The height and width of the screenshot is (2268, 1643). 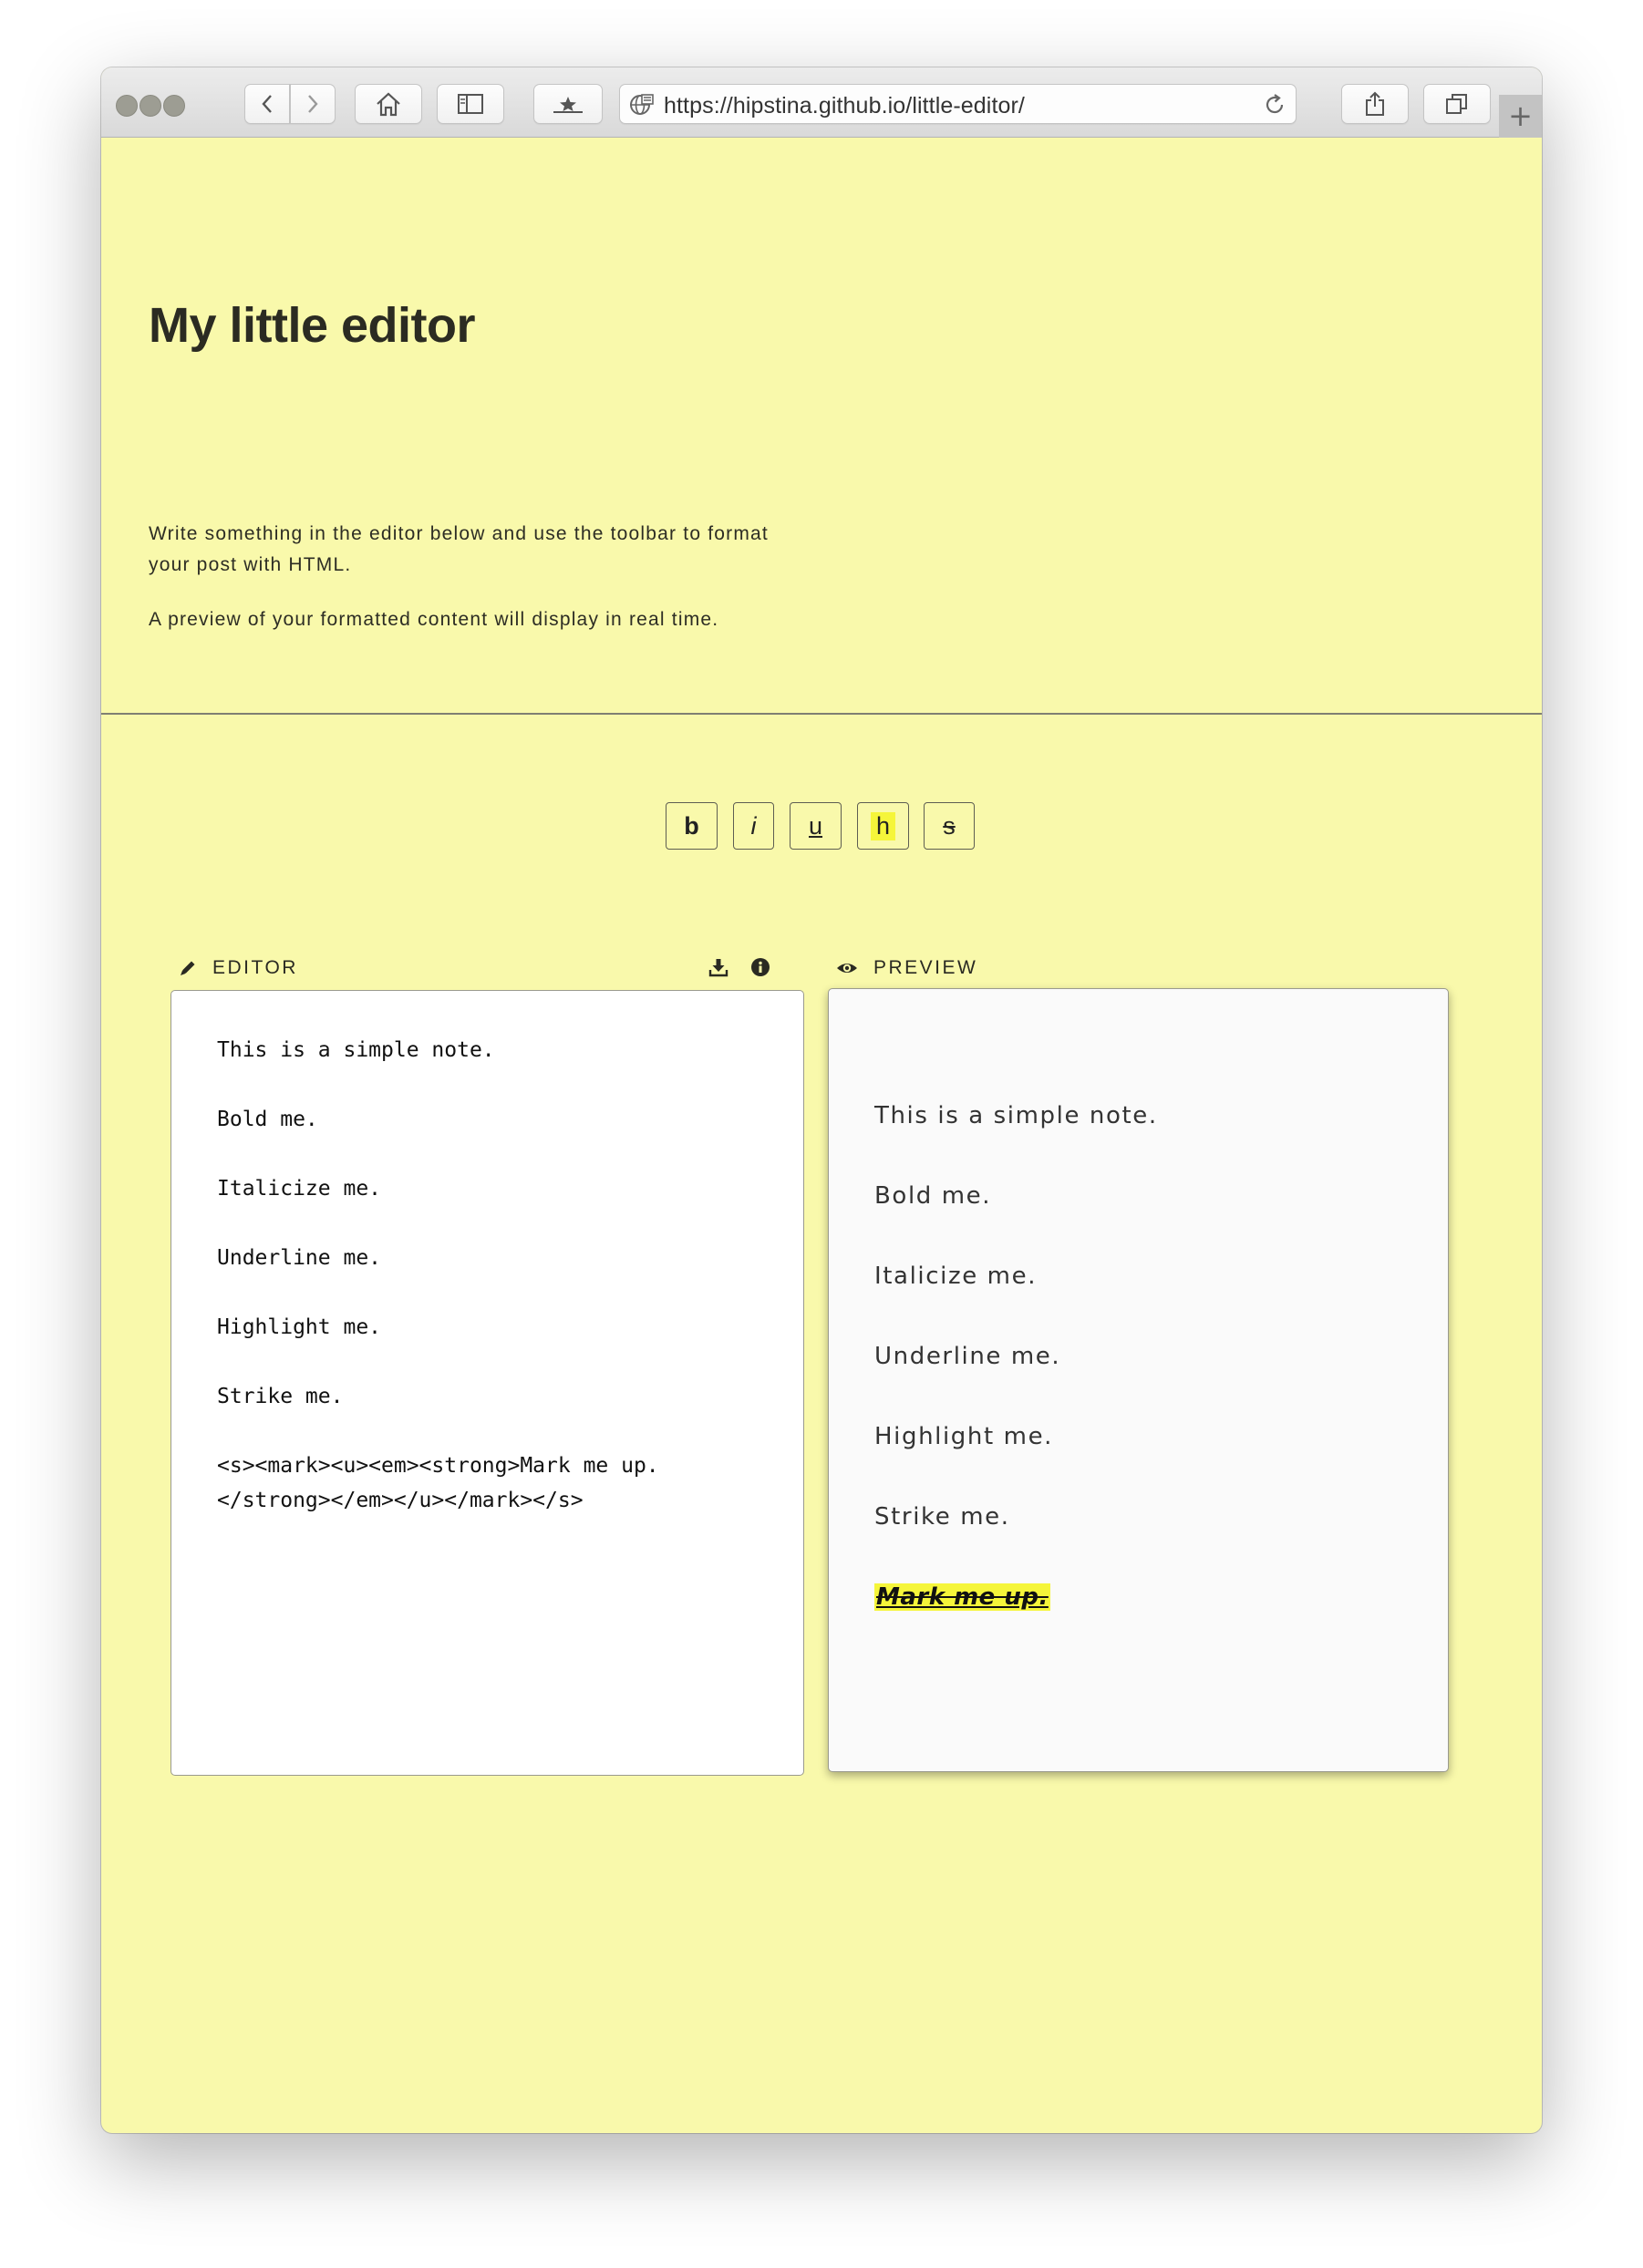 What do you see at coordinates (821, 714) in the screenshot?
I see `section-divider` at bounding box center [821, 714].